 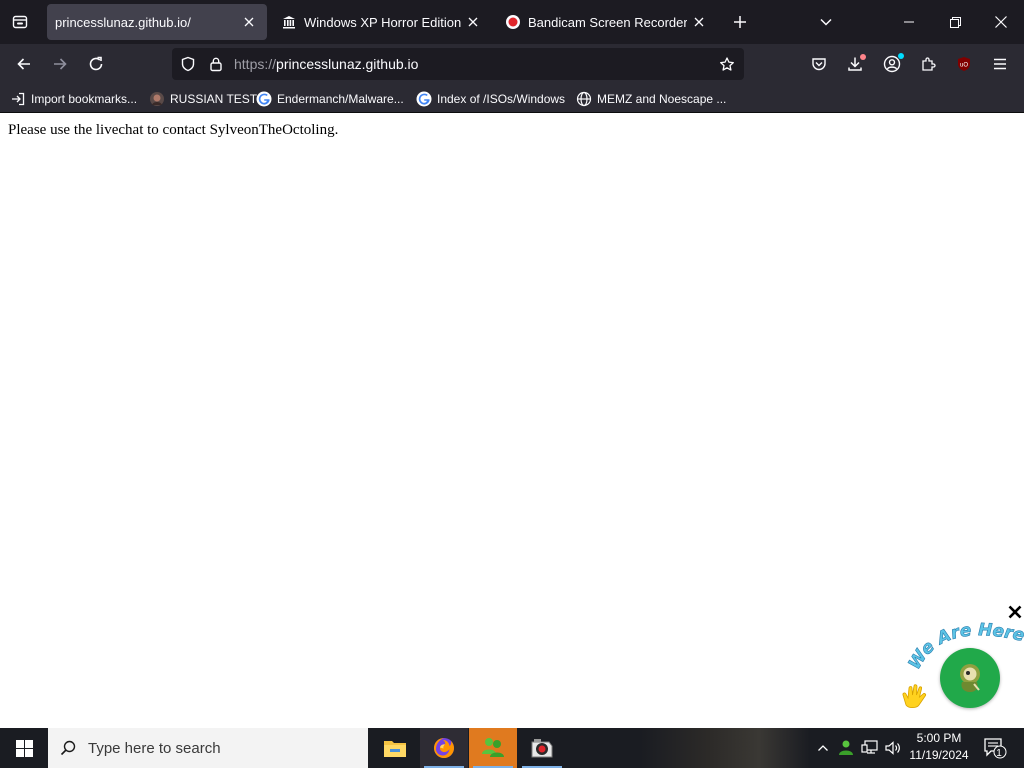 I want to click on import-icon, so click(x=18, y=99).